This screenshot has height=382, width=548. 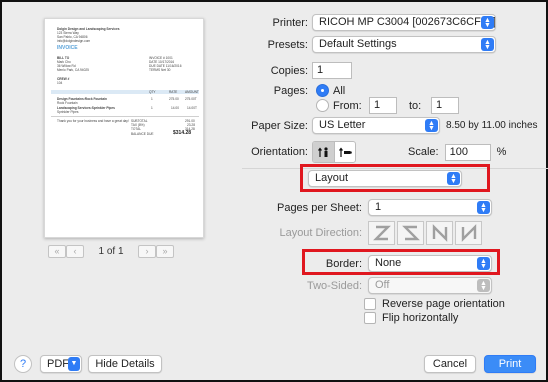 What do you see at coordinates (450, 364) in the screenshot?
I see `cancel-button: Cancel` at bounding box center [450, 364].